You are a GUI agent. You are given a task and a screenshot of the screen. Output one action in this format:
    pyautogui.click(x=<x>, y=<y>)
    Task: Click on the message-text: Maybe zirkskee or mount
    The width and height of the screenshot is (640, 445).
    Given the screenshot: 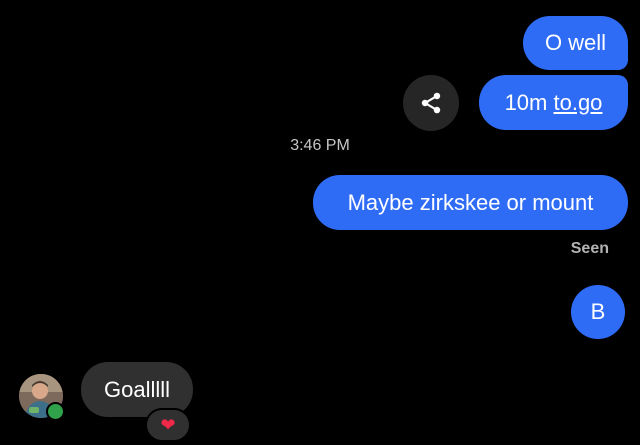 What is the action you would take?
    pyautogui.click(x=470, y=202)
    